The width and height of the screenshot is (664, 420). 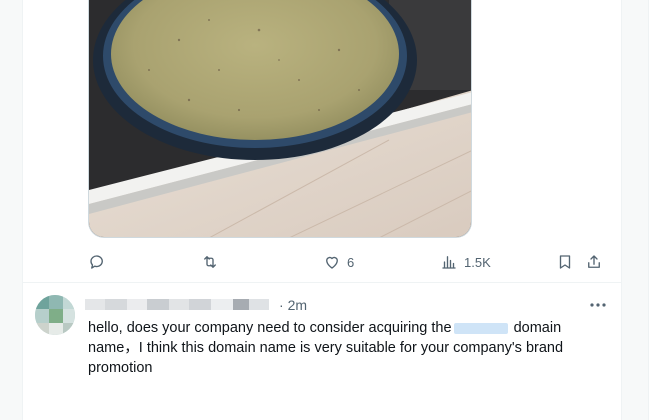 I want to click on like-button: 6, so click(x=338, y=262).